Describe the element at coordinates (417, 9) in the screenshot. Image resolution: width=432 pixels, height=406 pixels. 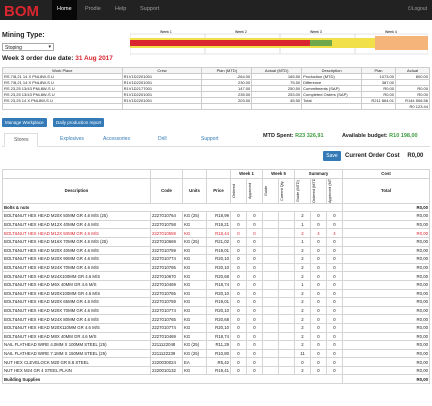
I see `logout-link: ⏻Logout` at that location.